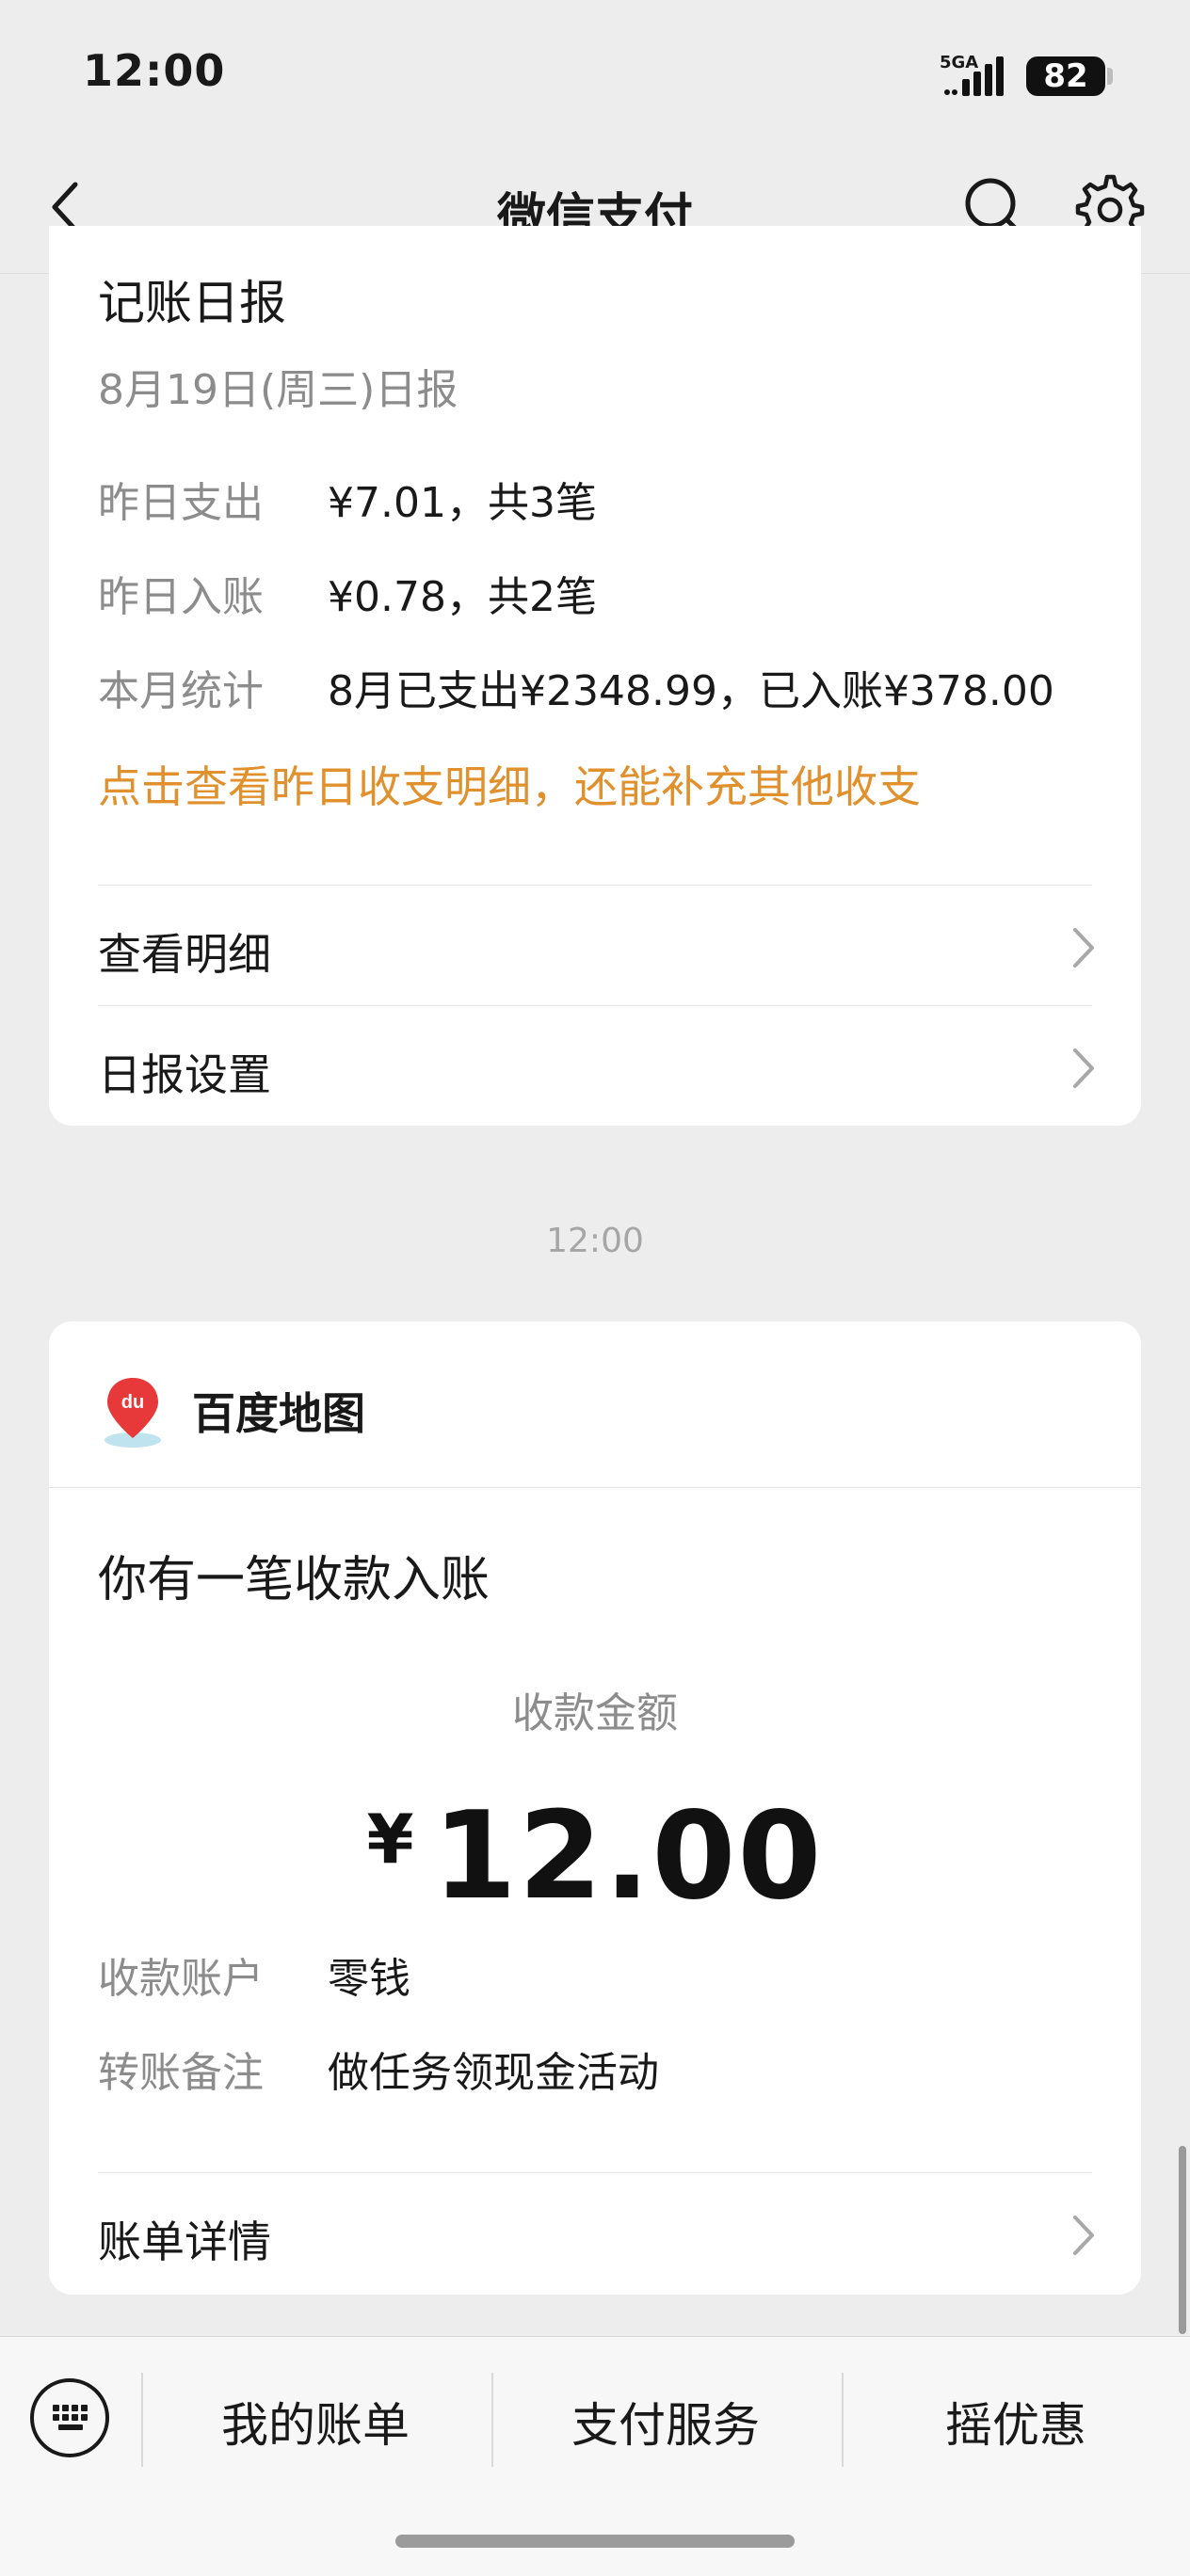  What do you see at coordinates (294, 1580) in the screenshot?
I see `payment-title: 你有一笔收款入账` at bounding box center [294, 1580].